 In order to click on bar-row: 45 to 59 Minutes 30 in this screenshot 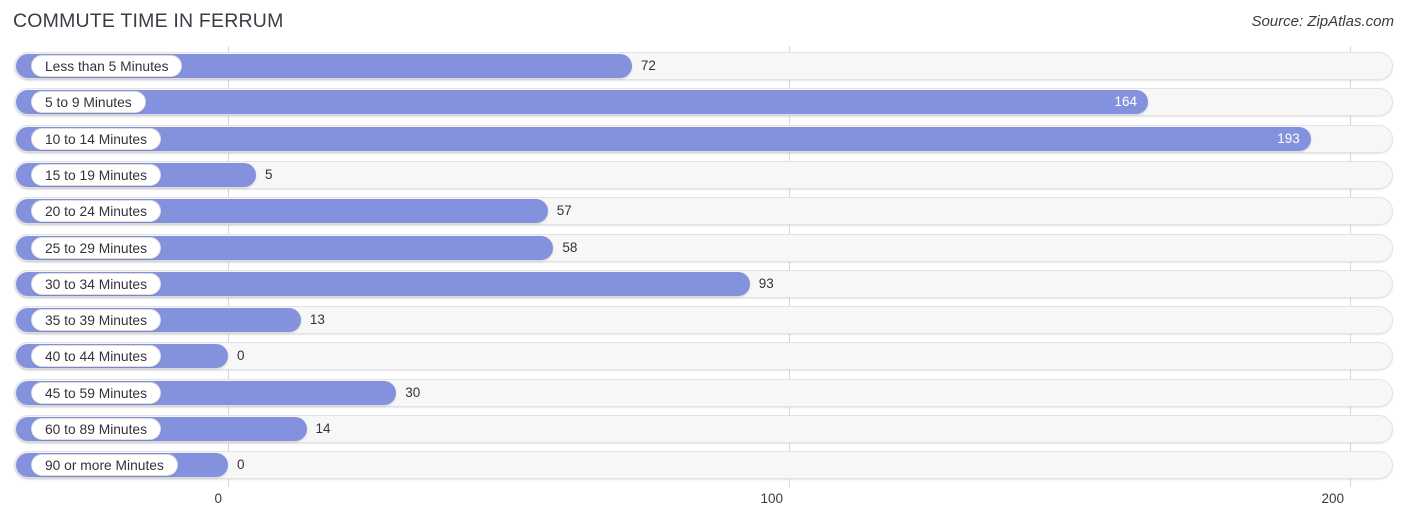, I will do `click(703, 393)`.